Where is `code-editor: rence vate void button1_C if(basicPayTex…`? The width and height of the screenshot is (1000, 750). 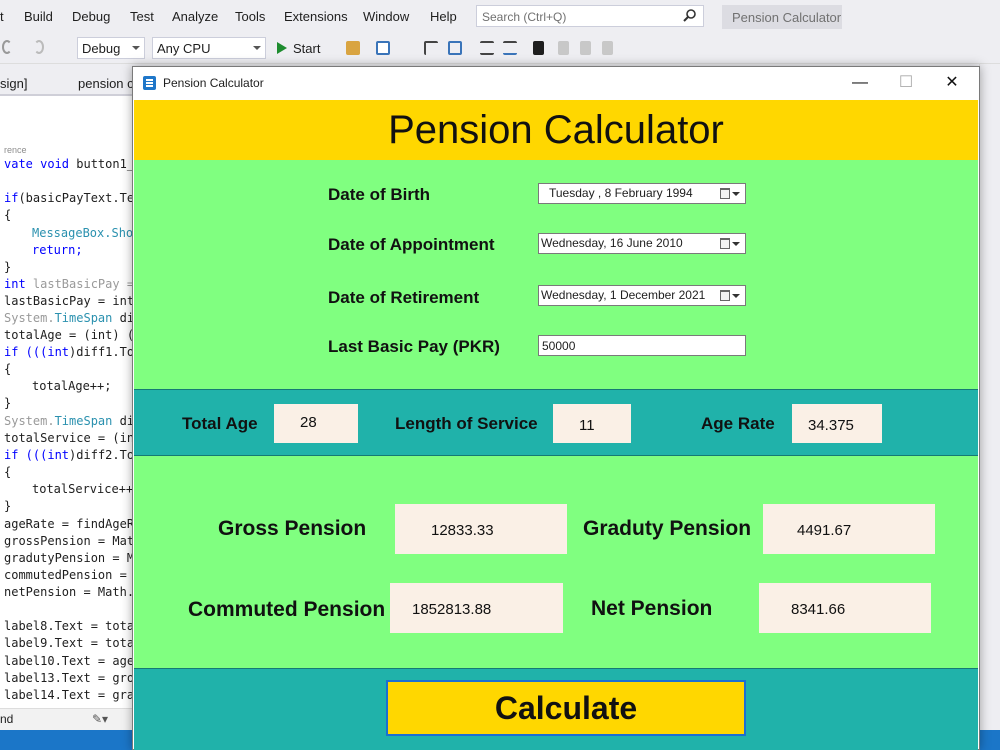
code-editor: rence vate void button1_C if(basicPayTex… is located at coordinates (66, 402).